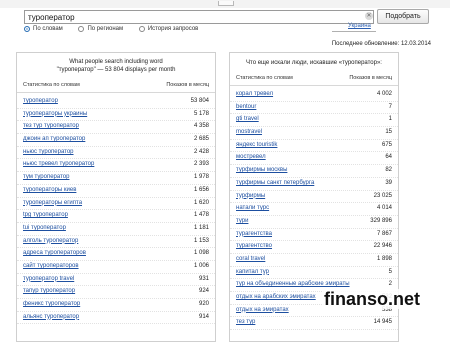 This screenshot has height=342, width=450. Describe the element at coordinates (249, 132) in the screenshot. I see `keyword-link: mostravel` at that location.